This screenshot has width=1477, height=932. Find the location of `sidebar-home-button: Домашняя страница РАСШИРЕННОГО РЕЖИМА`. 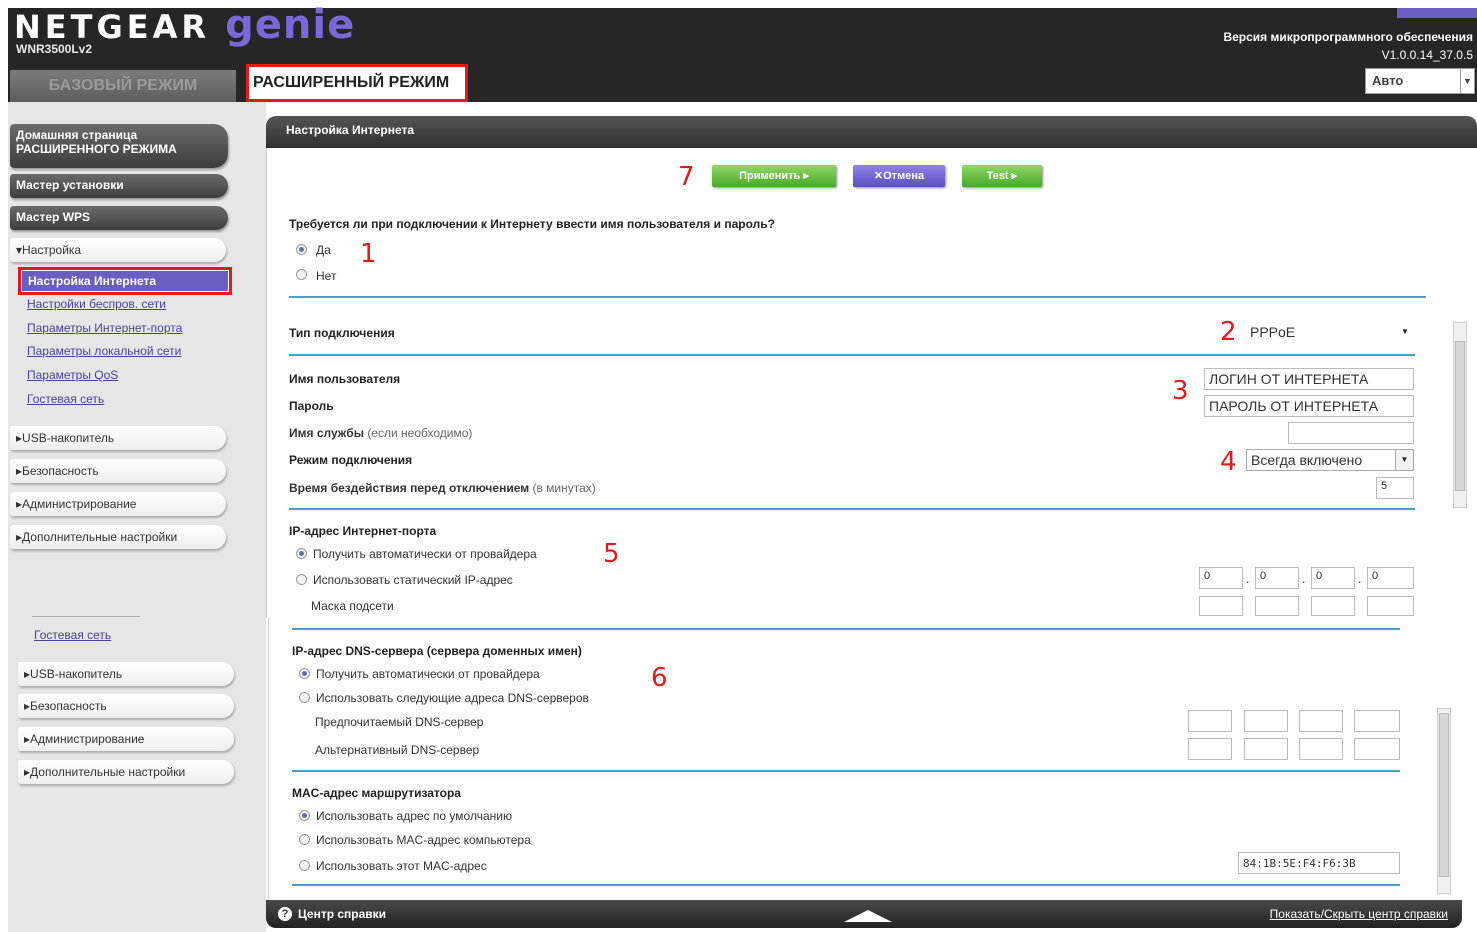

sidebar-home-button: Домашняя страница РАСШИРЕННОГО РЕЖИМА is located at coordinates (119, 146).